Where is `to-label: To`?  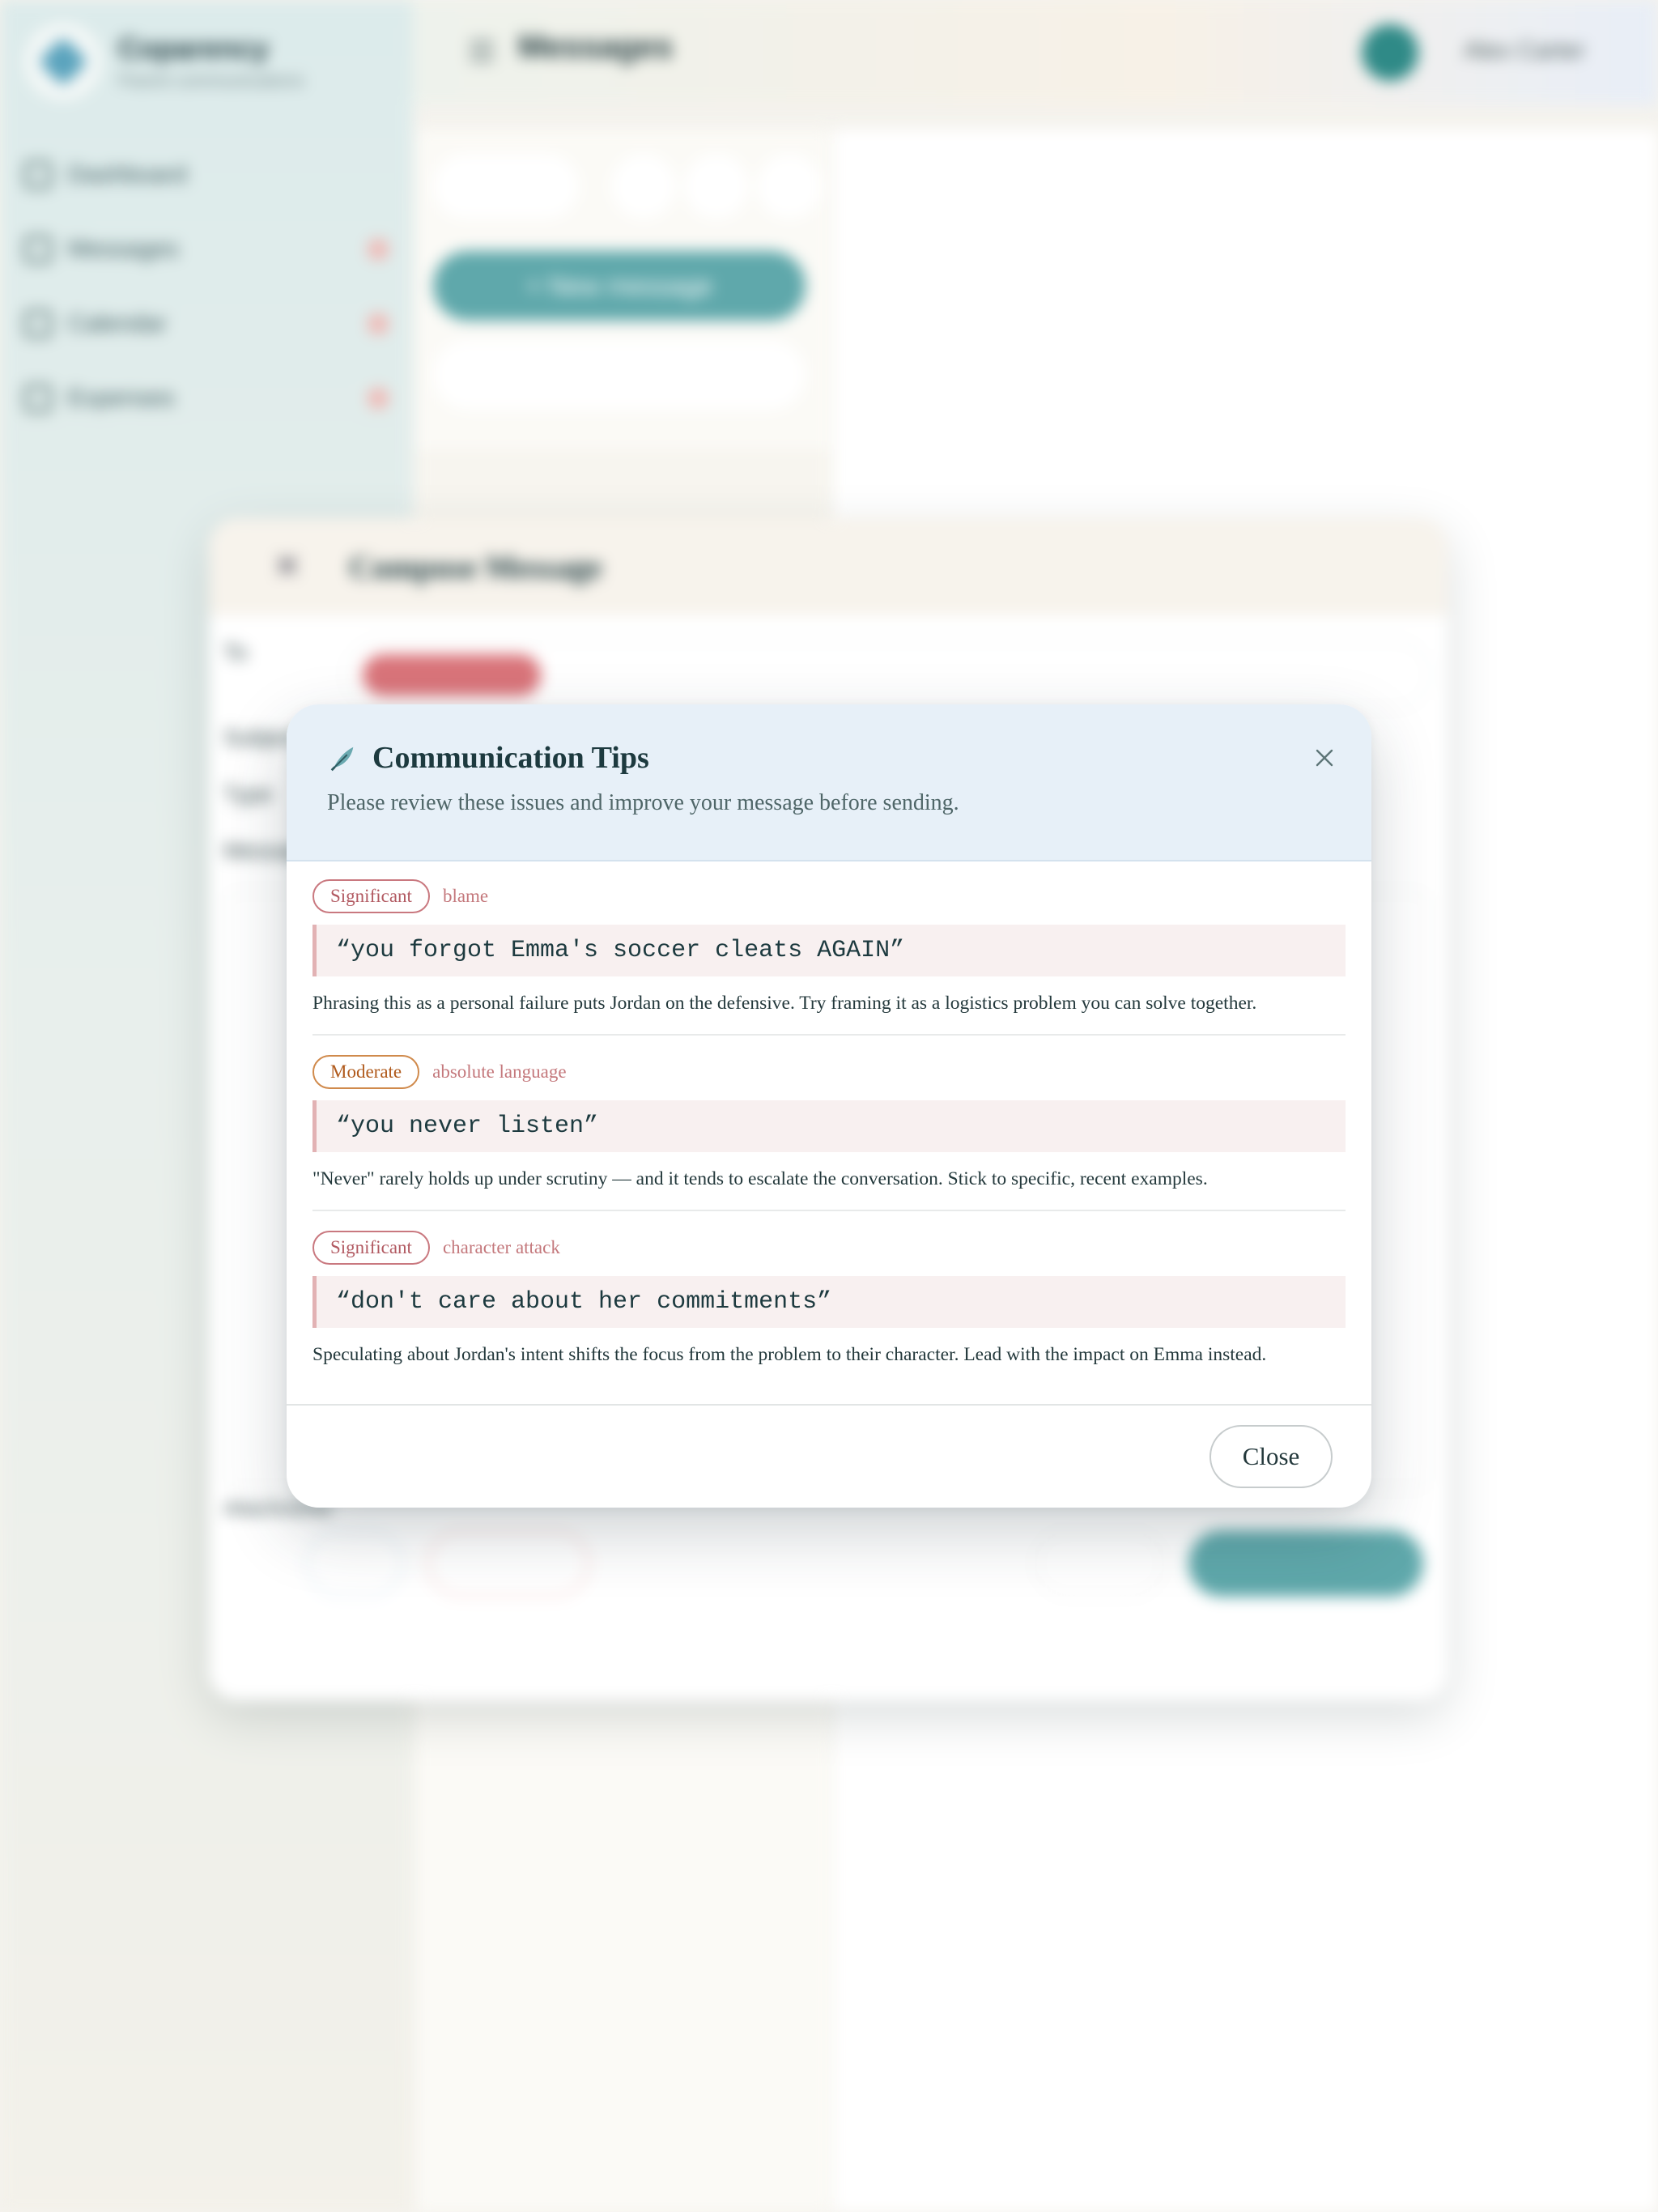
to-label: To is located at coordinates (235, 653).